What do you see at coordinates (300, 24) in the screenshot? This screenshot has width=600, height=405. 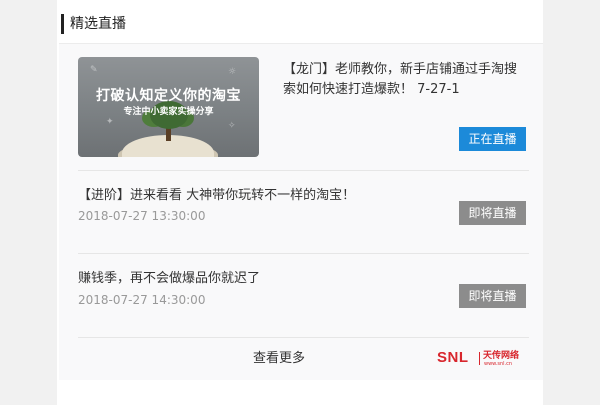 I see `section-header: 精选直播` at bounding box center [300, 24].